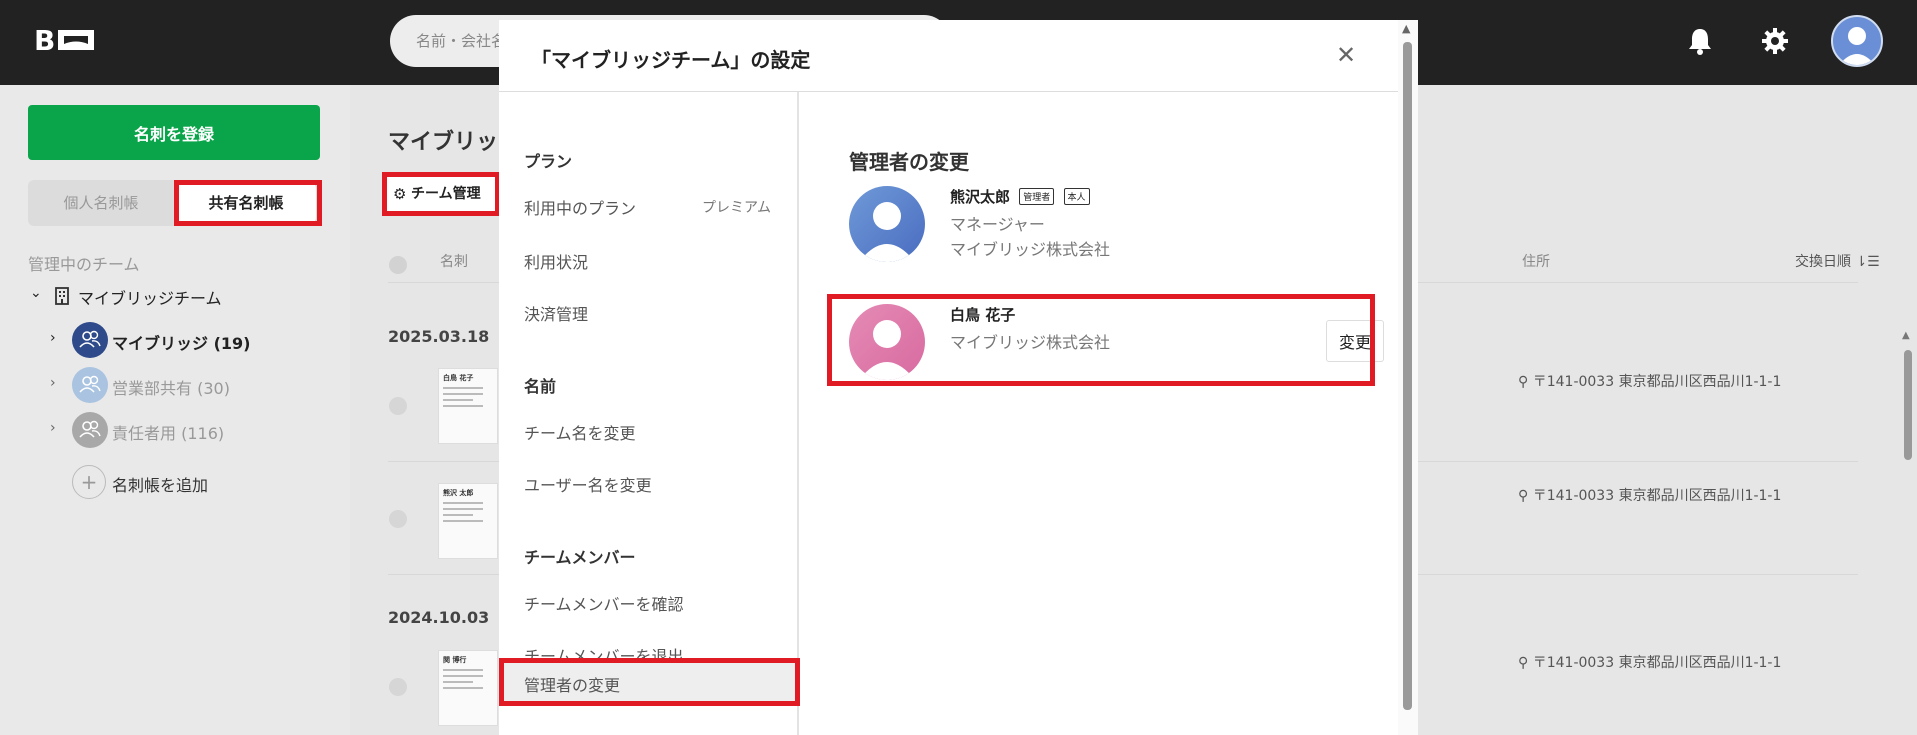 This screenshot has width=1917, height=735. What do you see at coordinates (540, 386) in the screenshot?
I see `menu-section-name: 名前` at bounding box center [540, 386].